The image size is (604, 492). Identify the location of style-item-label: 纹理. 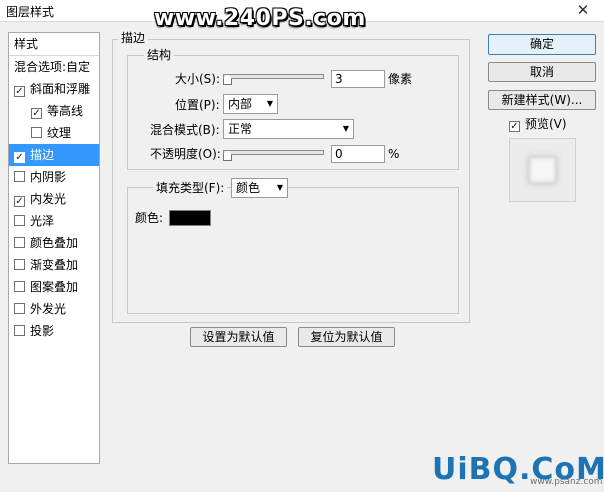
(59, 133).